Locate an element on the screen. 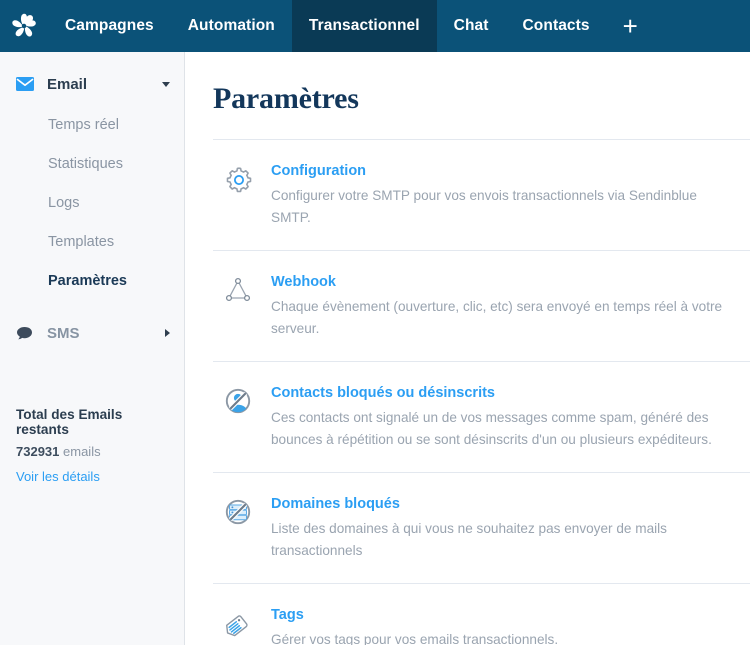 Image resolution: width=750 pixels, height=645 pixels. setting-title: Contacts bloqués ou désinscrits is located at coordinates (505, 393).